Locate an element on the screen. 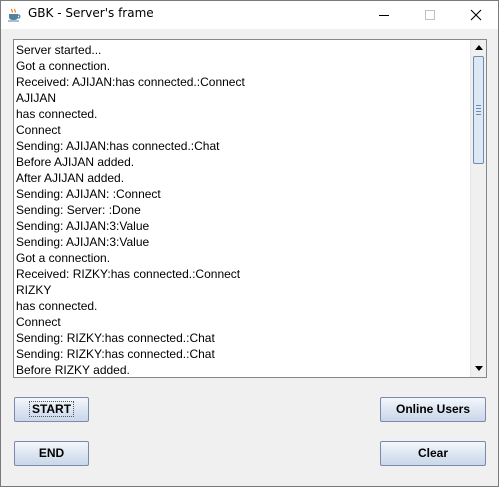  minimize-button is located at coordinates (384, 15).